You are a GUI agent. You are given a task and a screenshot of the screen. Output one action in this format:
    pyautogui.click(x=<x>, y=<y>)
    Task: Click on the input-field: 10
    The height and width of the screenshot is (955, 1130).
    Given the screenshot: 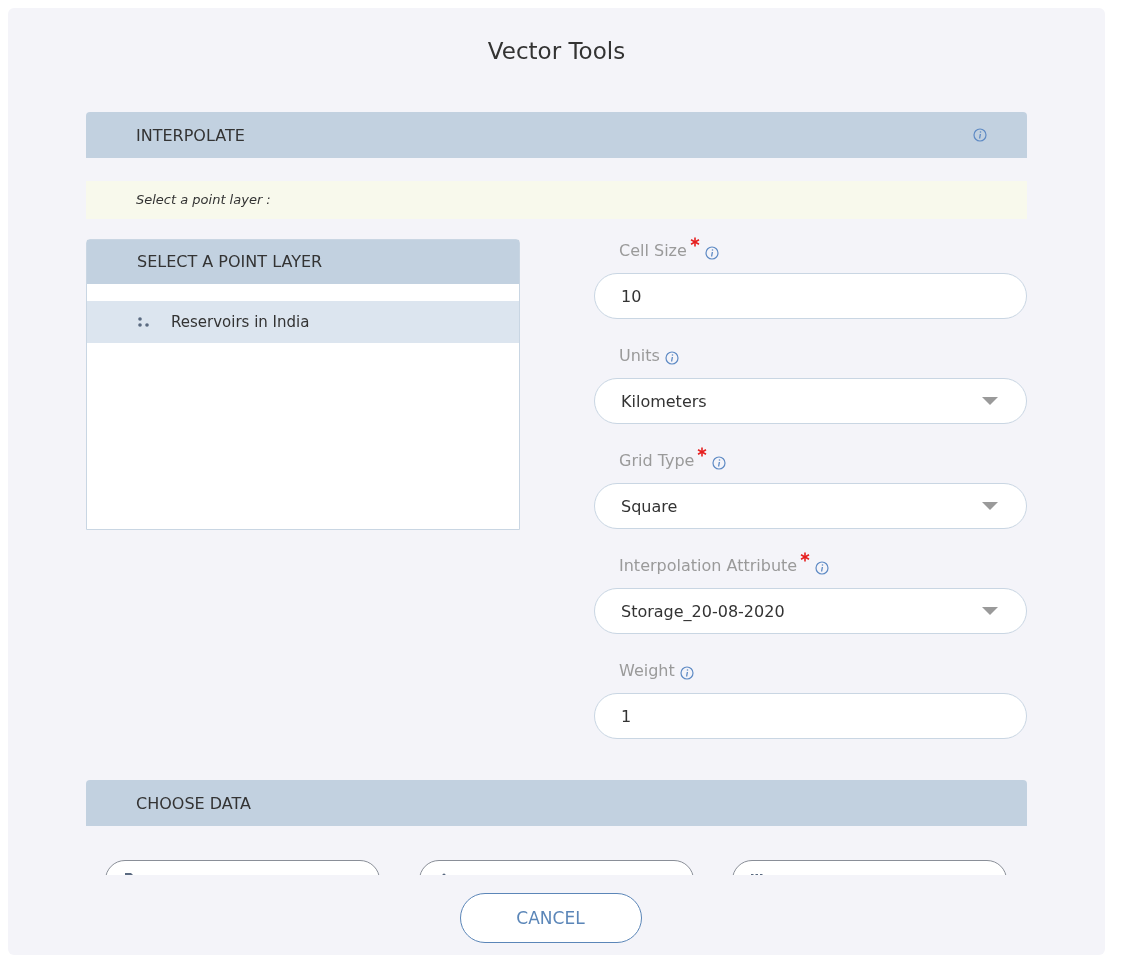 What is the action you would take?
    pyautogui.click(x=810, y=296)
    